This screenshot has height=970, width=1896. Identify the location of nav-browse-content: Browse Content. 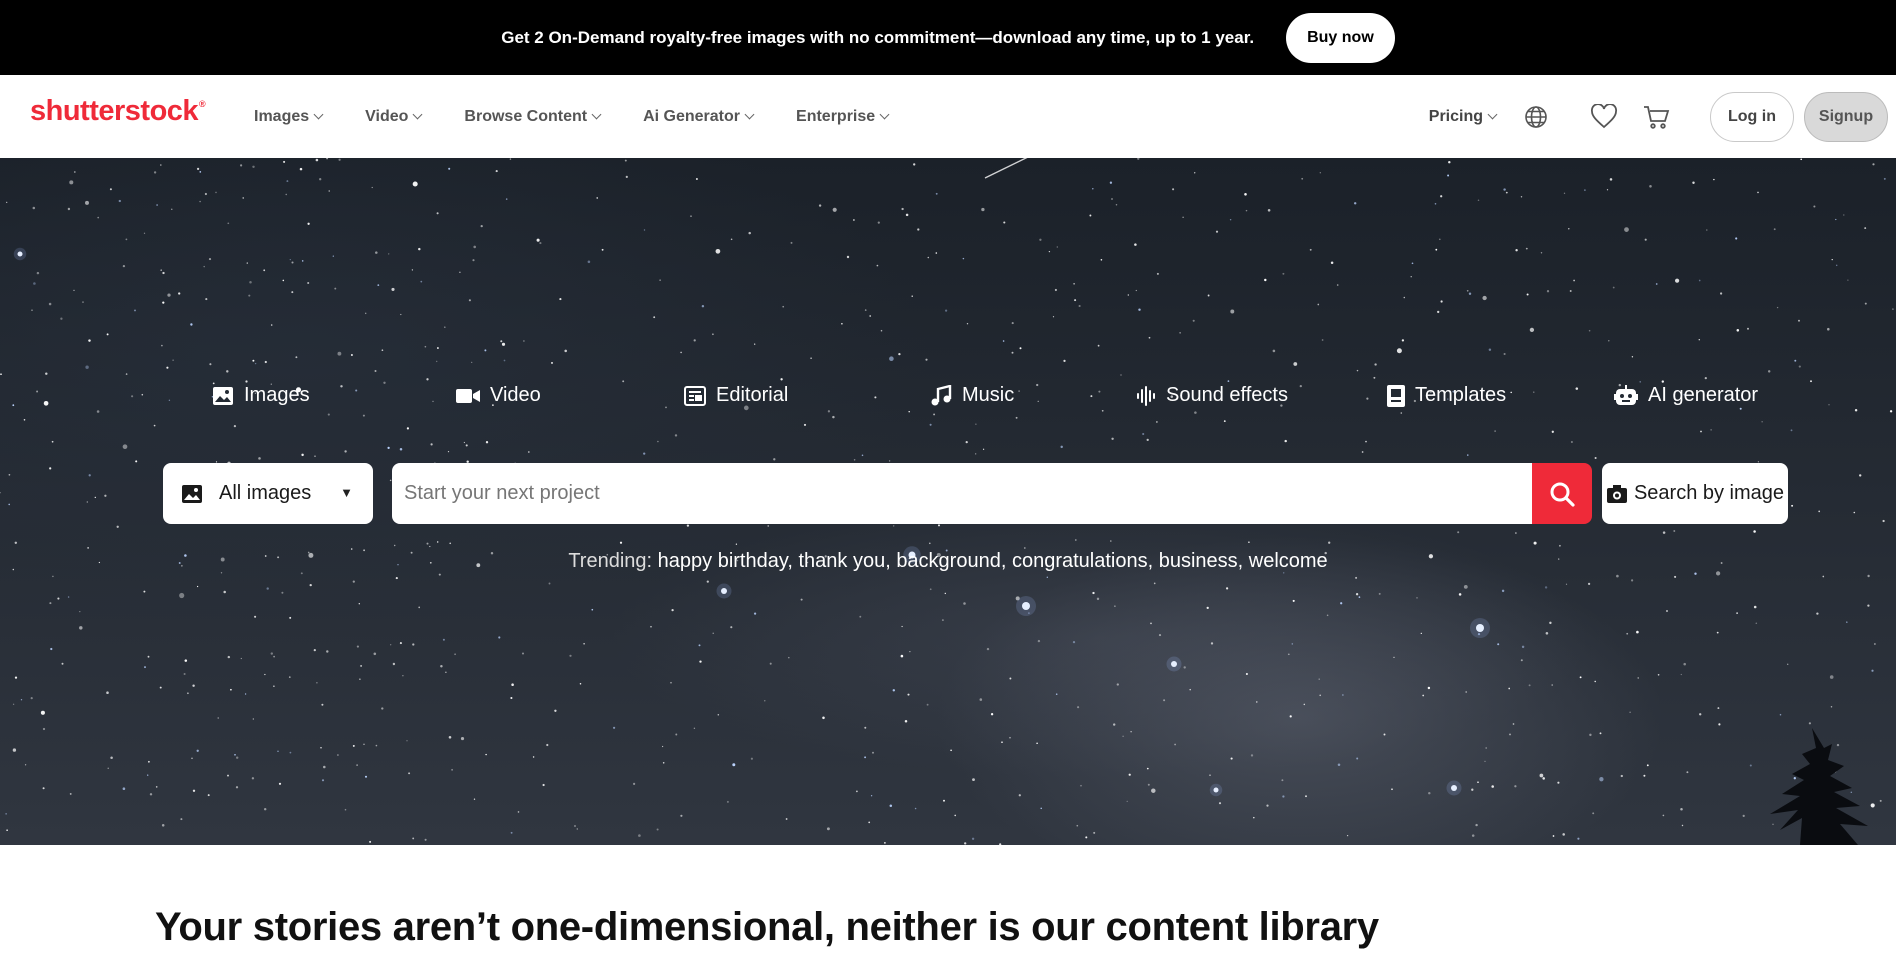
(533, 117).